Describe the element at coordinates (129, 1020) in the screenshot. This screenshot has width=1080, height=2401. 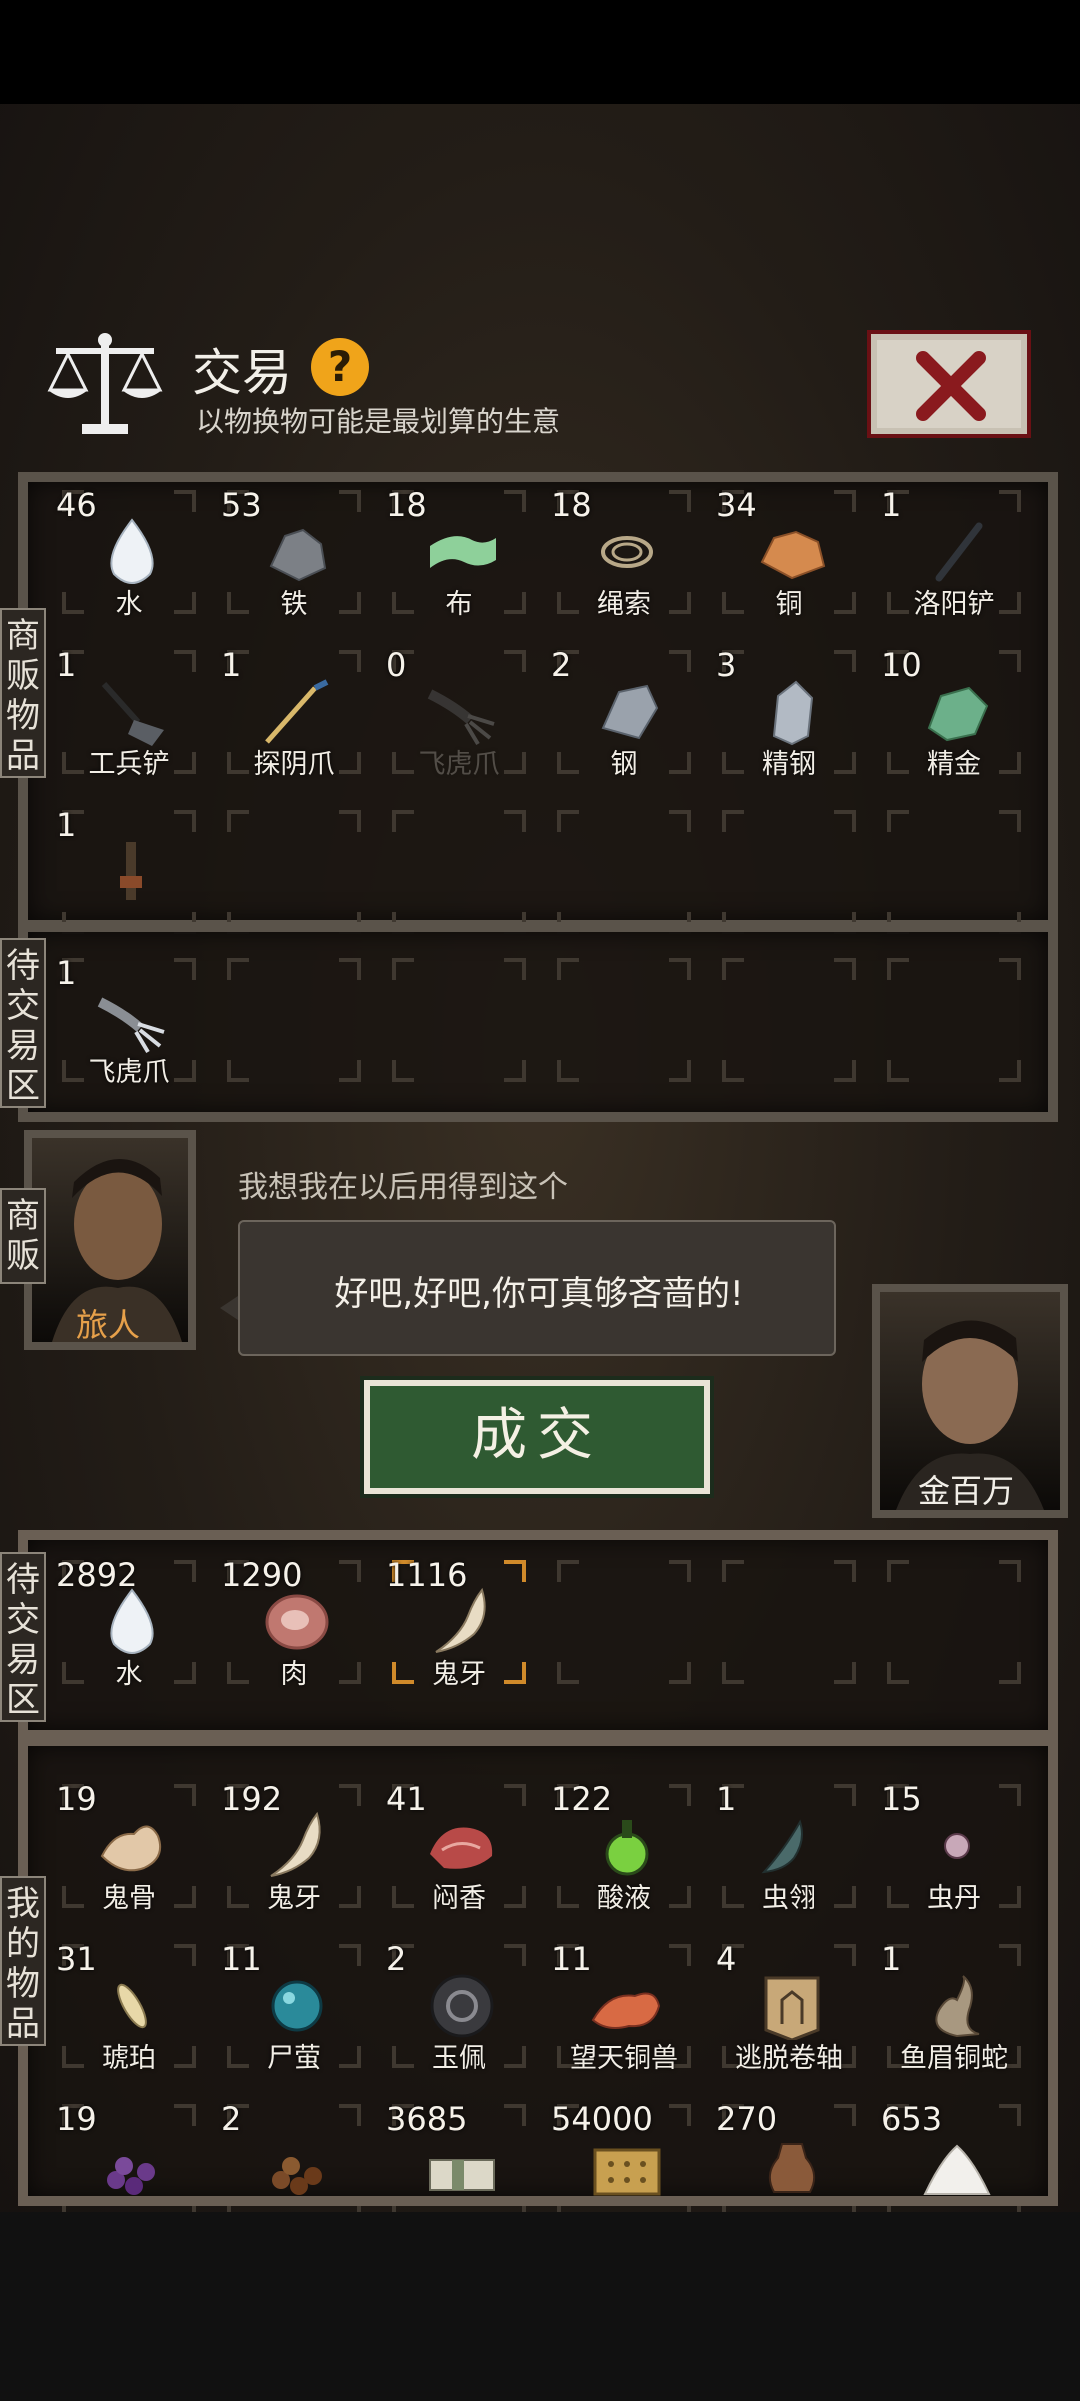
I see `item-slot: 1 飞虎爪` at that location.